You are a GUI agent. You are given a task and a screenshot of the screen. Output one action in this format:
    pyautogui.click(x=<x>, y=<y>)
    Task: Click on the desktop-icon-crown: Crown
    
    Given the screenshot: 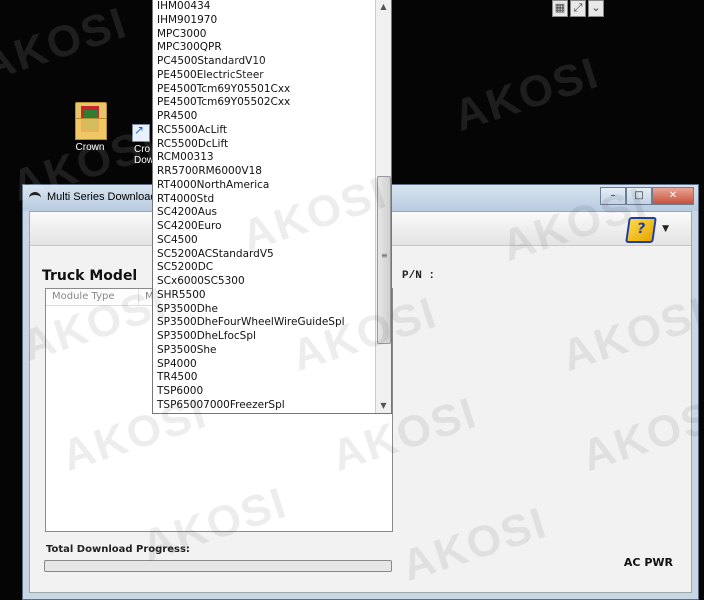 What is the action you would take?
    pyautogui.click(x=90, y=125)
    